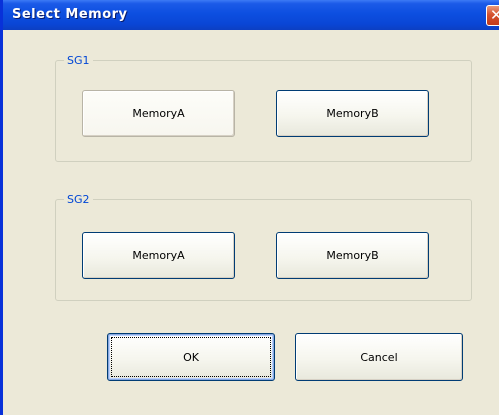 Image resolution: width=499 pixels, height=415 pixels. I want to click on close-button: ✕, so click(492, 15).